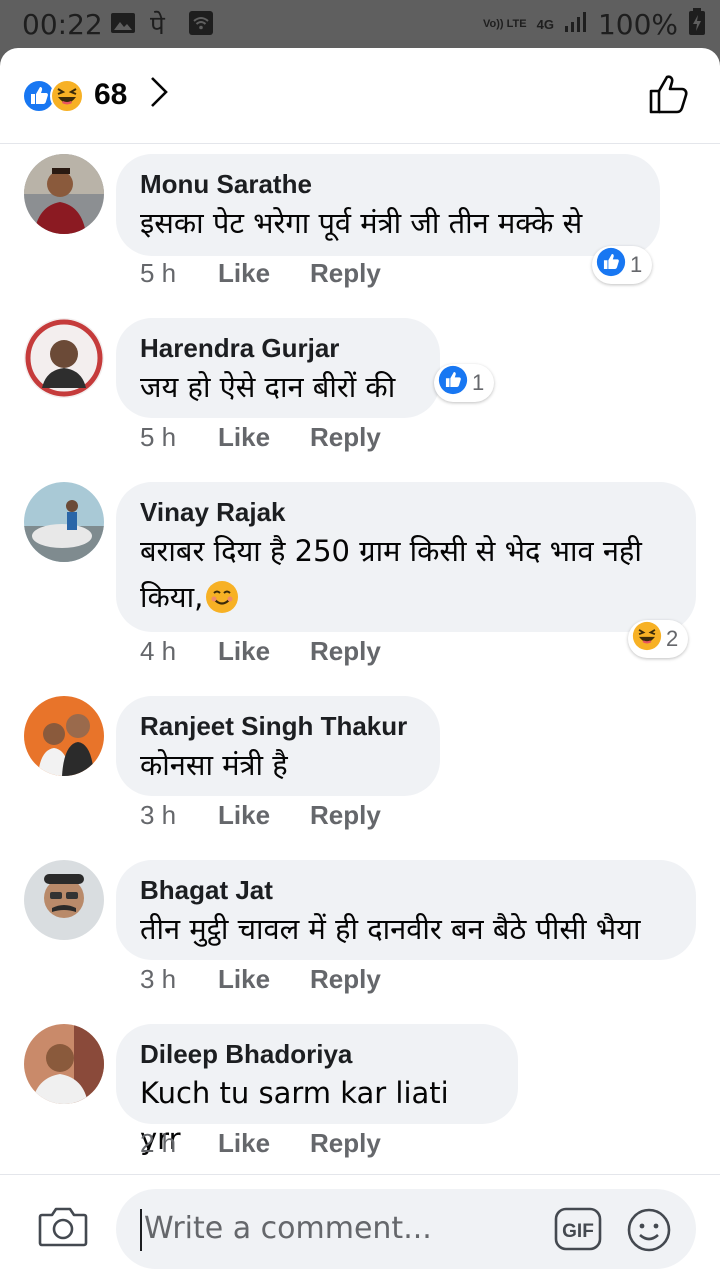 This screenshot has width=720, height=1280. I want to click on comment-actions: 4 h Like Reply, so click(260, 651).